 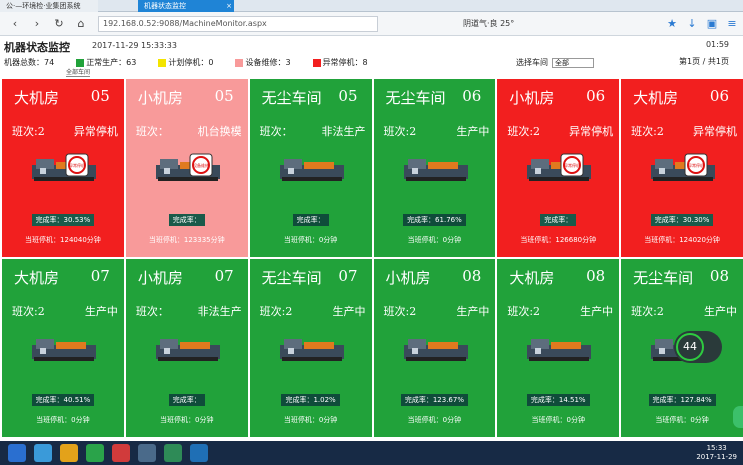 What do you see at coordinates (716, 448) in the screenshot?
I see `taskbar-time: 15:33` at bounding box center [716, 448].